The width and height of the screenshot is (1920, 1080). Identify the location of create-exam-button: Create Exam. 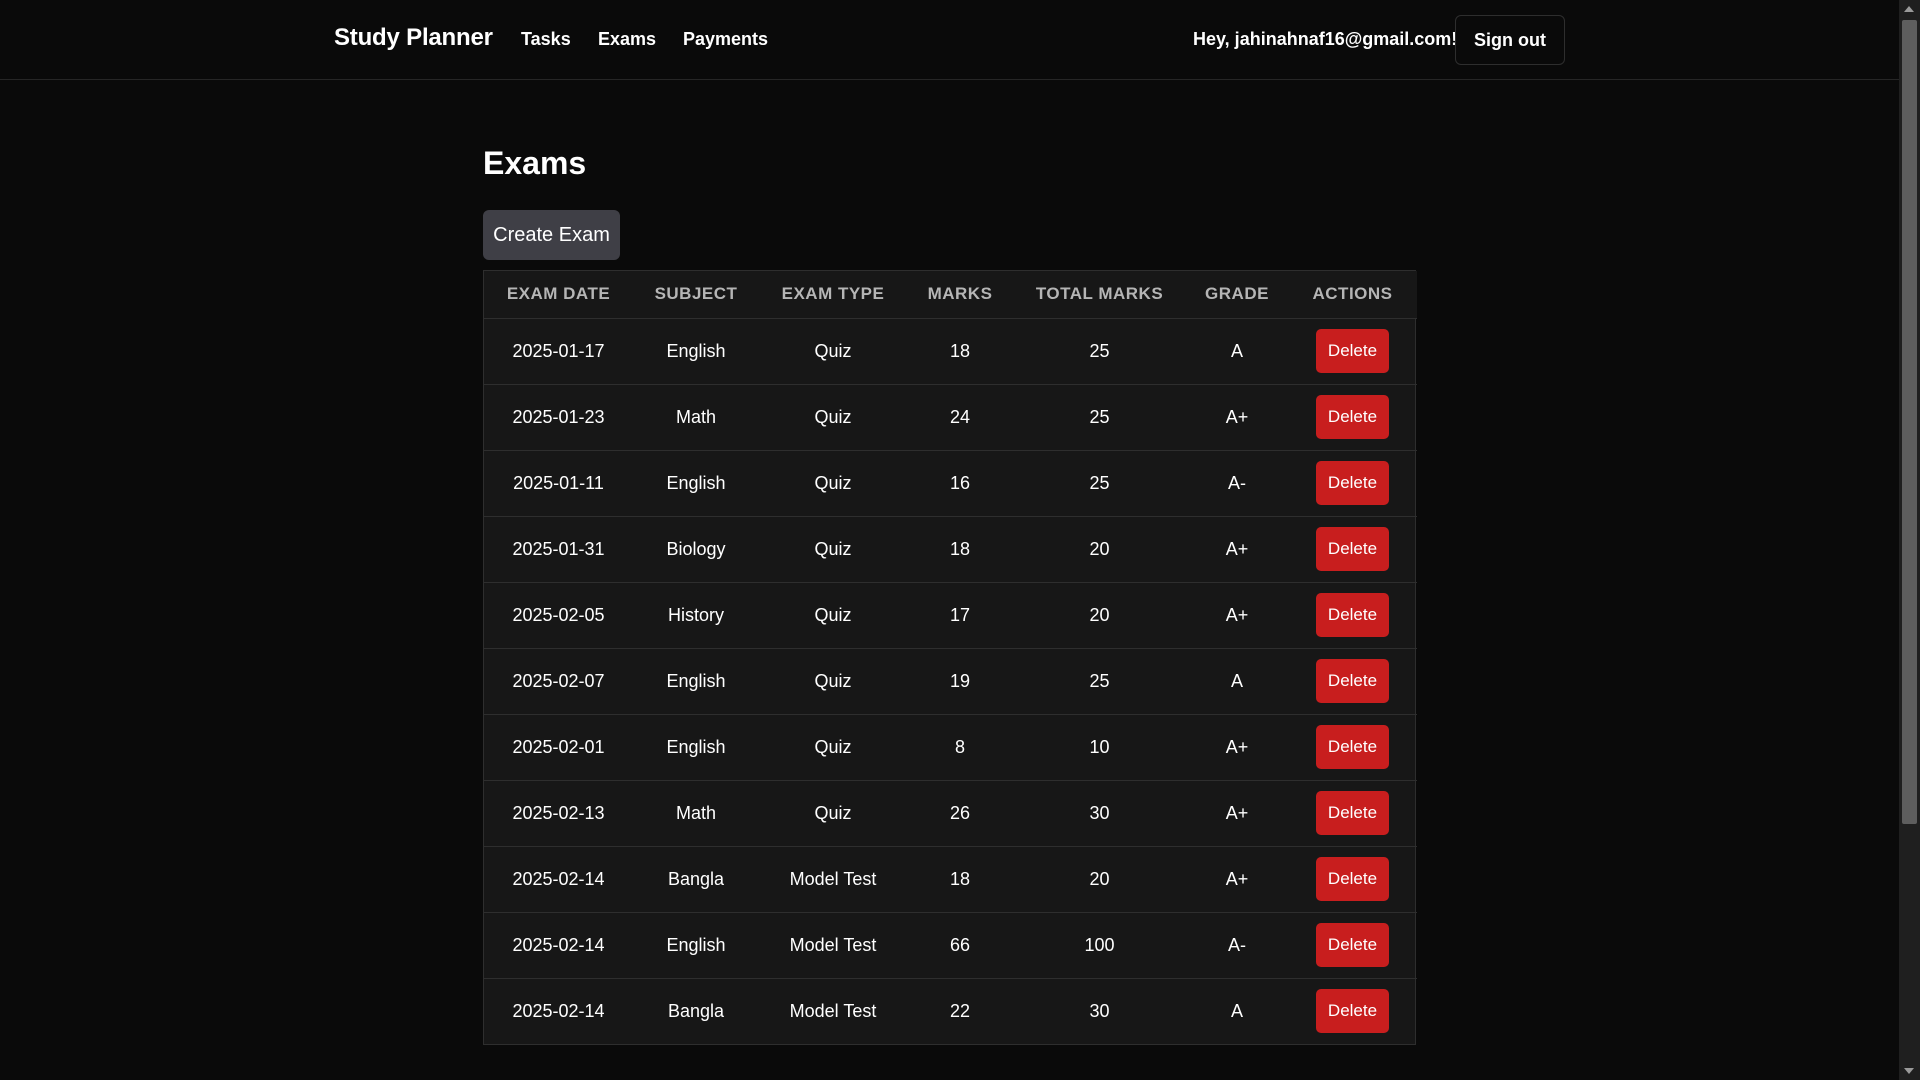
(551, 235).